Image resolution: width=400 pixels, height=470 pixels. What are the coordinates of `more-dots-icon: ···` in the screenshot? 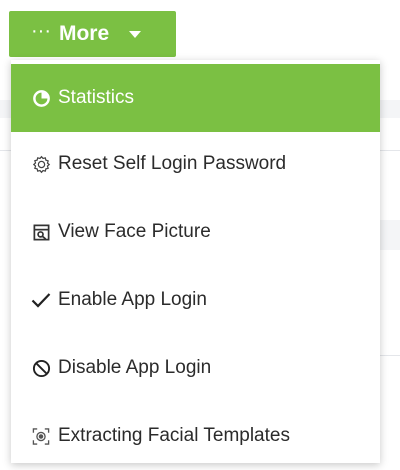 It's located at (41, 31).